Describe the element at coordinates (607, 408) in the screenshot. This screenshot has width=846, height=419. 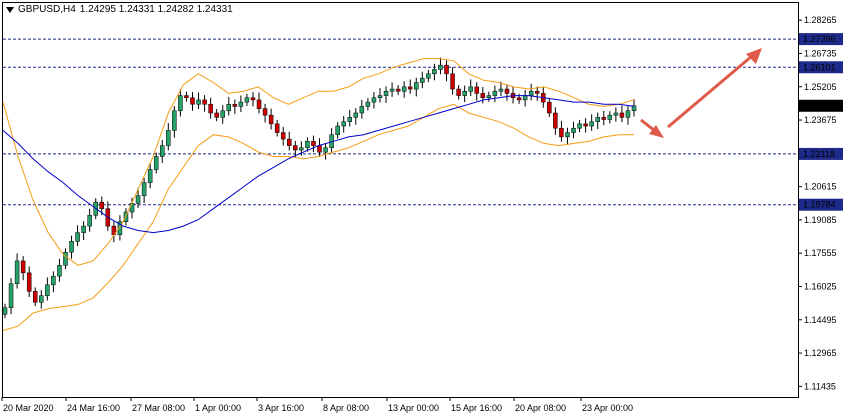
I see `x-tick-label: 23 Apr 00:00` at that location.